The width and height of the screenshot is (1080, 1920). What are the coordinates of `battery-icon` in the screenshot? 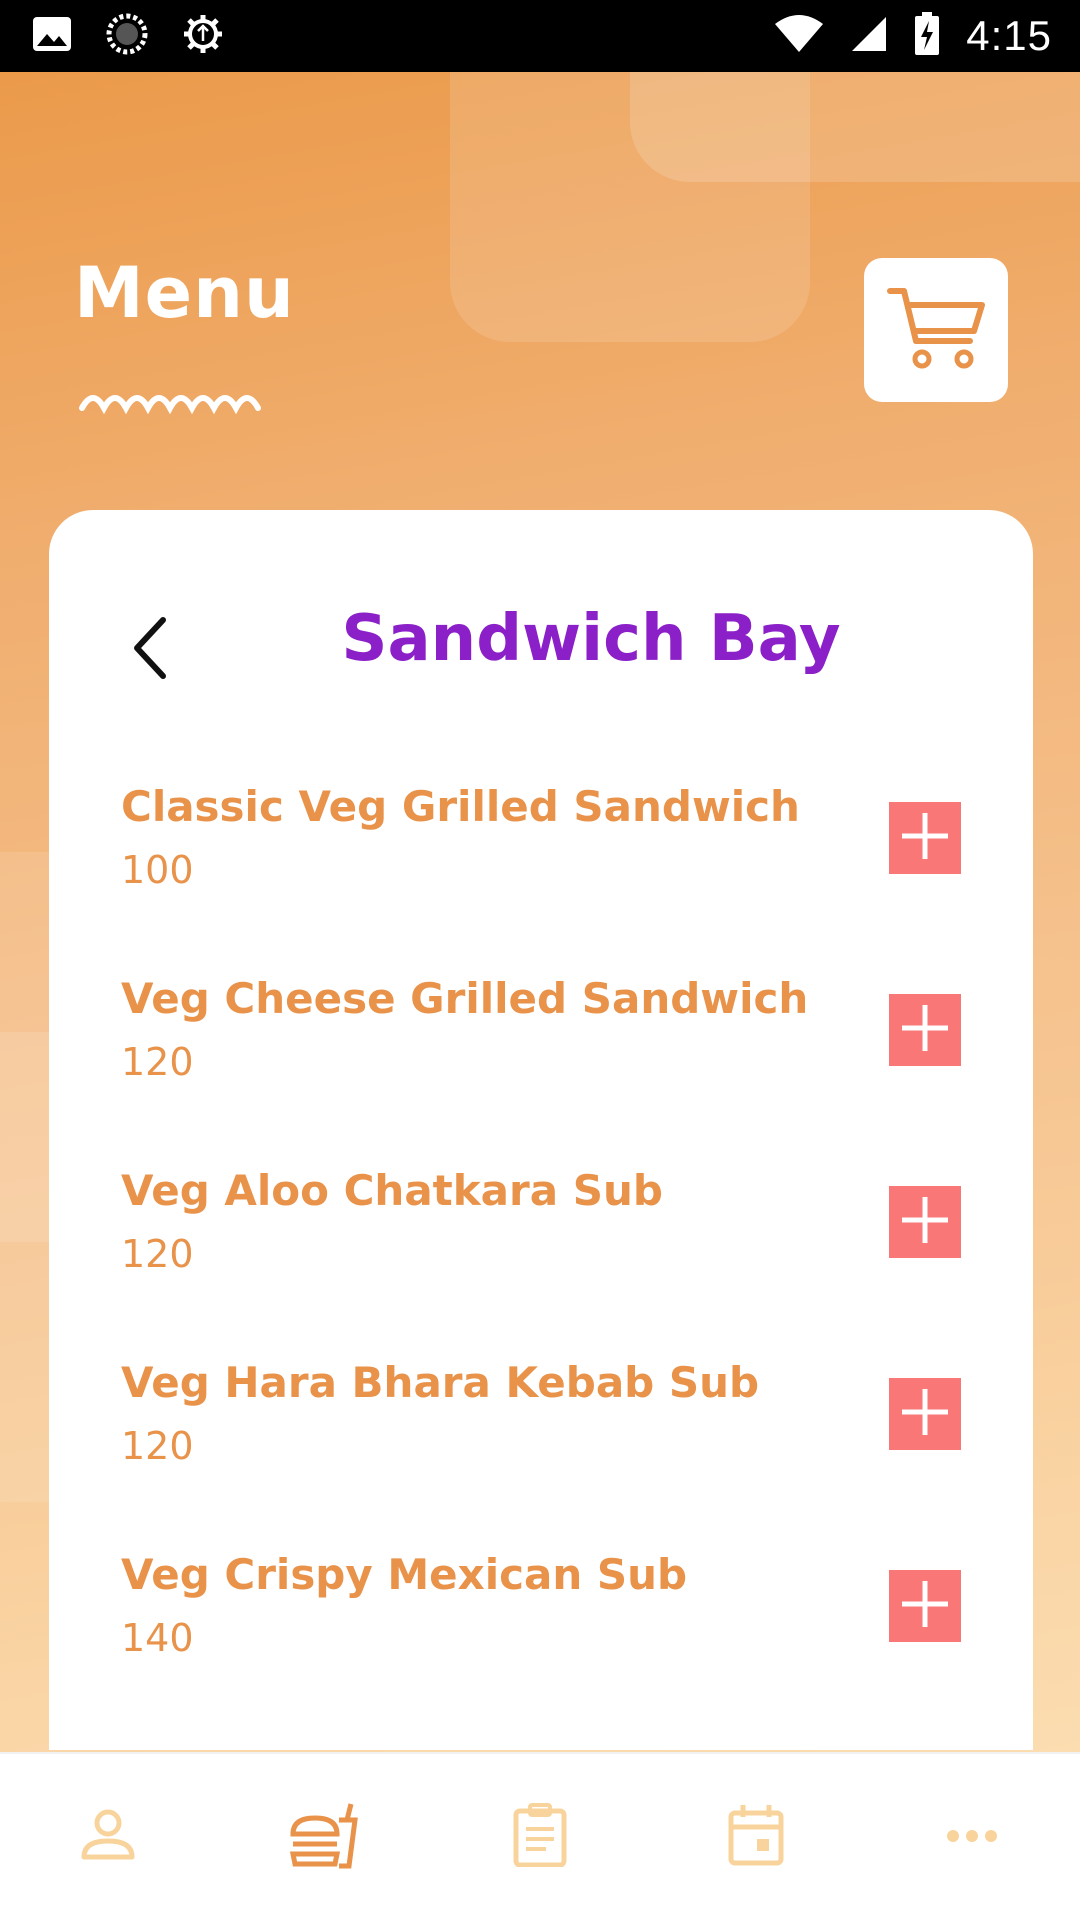 It's located at (927, 36).